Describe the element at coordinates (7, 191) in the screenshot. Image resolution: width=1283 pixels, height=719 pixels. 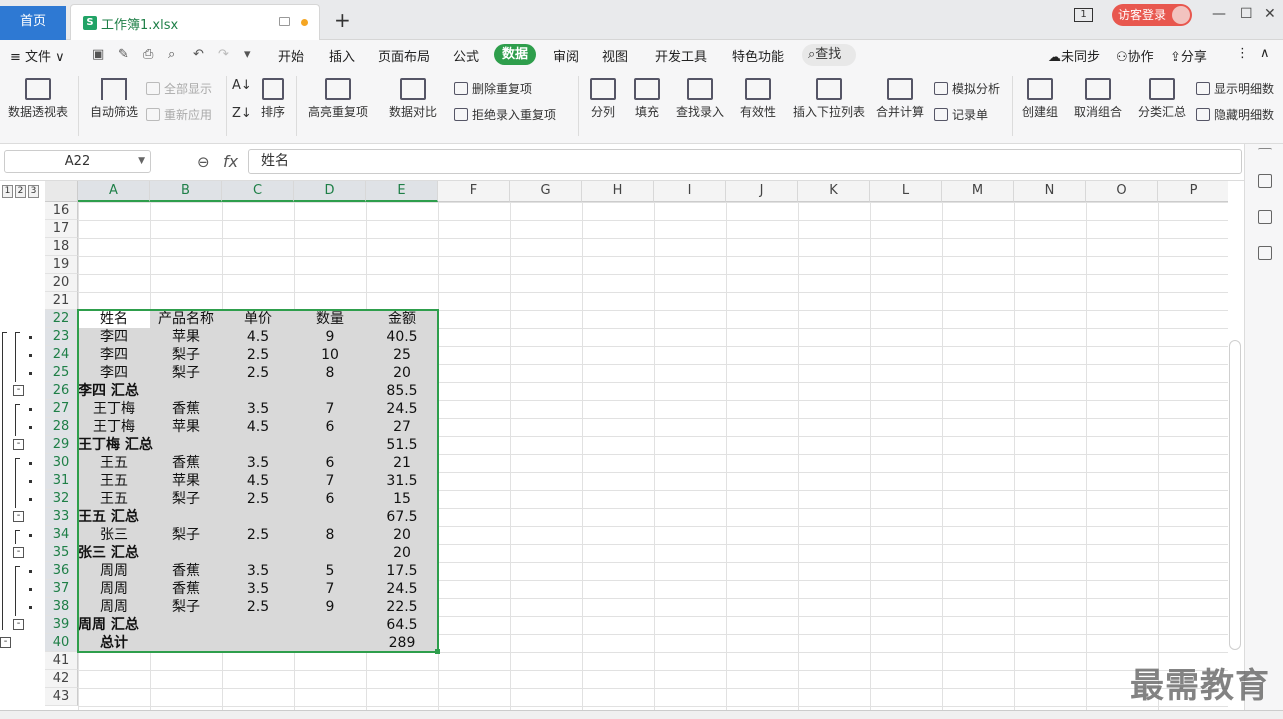
I see `outline-level-1: 1` at that location.